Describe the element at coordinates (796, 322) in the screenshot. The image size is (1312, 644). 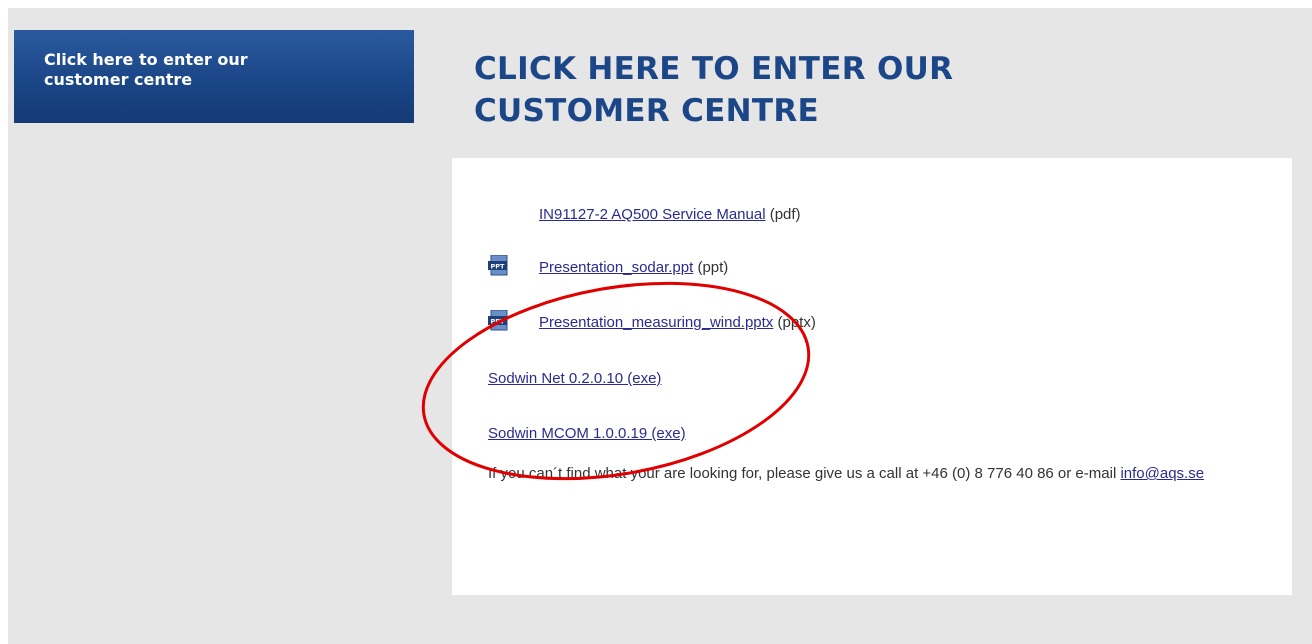
I see `file-type-label: (pptx)` at that location.